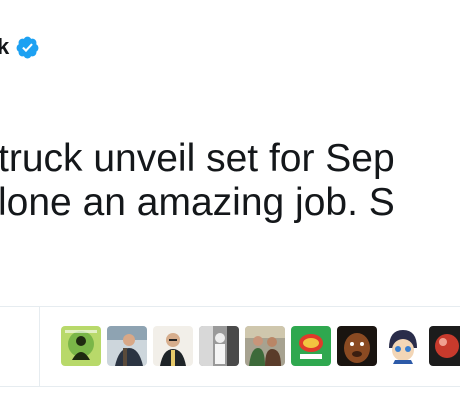 The image size is (460, 400). What do you see at coordinates (27, 47) in the screenshot?
I see `verified-badge-icon` at bounding box center [27, 47].